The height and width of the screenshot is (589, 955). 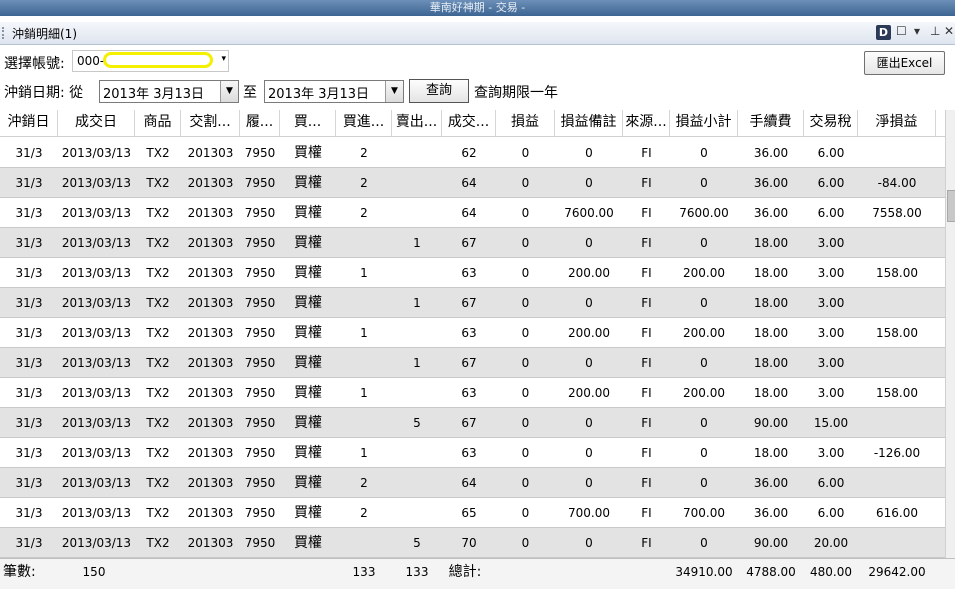 What do you see at coordinates (525, 123) in the screenshot?
I see `column-header-profit-loss: 損益` at bounding box center [525, 123].